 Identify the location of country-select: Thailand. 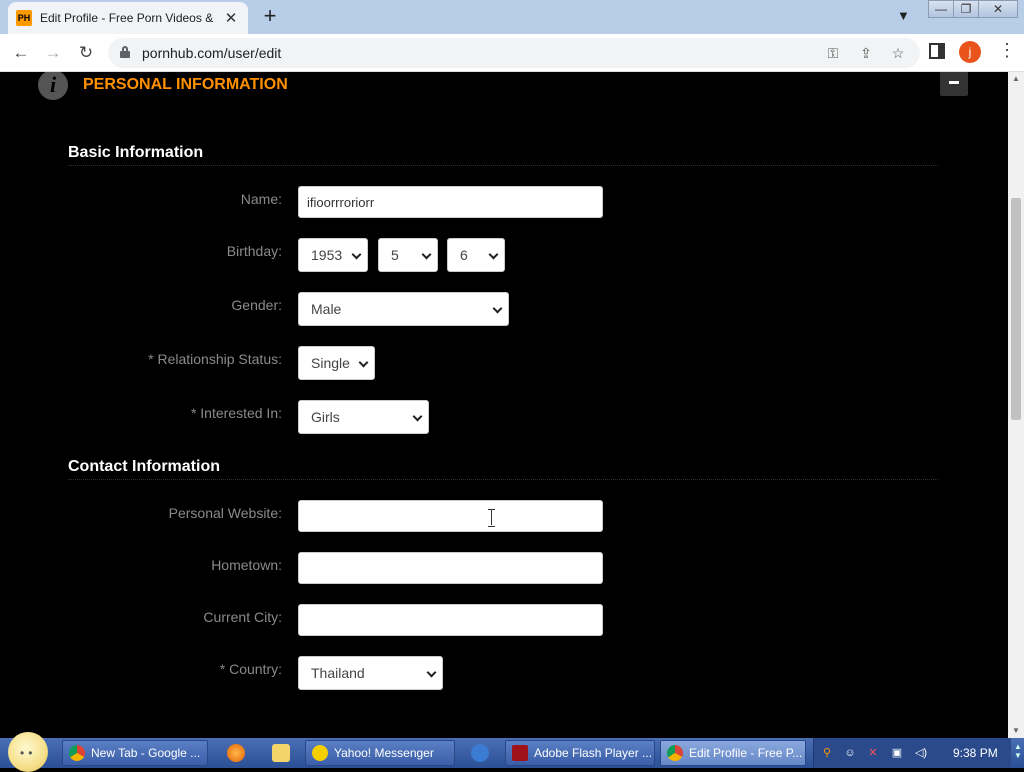
(370, 673).